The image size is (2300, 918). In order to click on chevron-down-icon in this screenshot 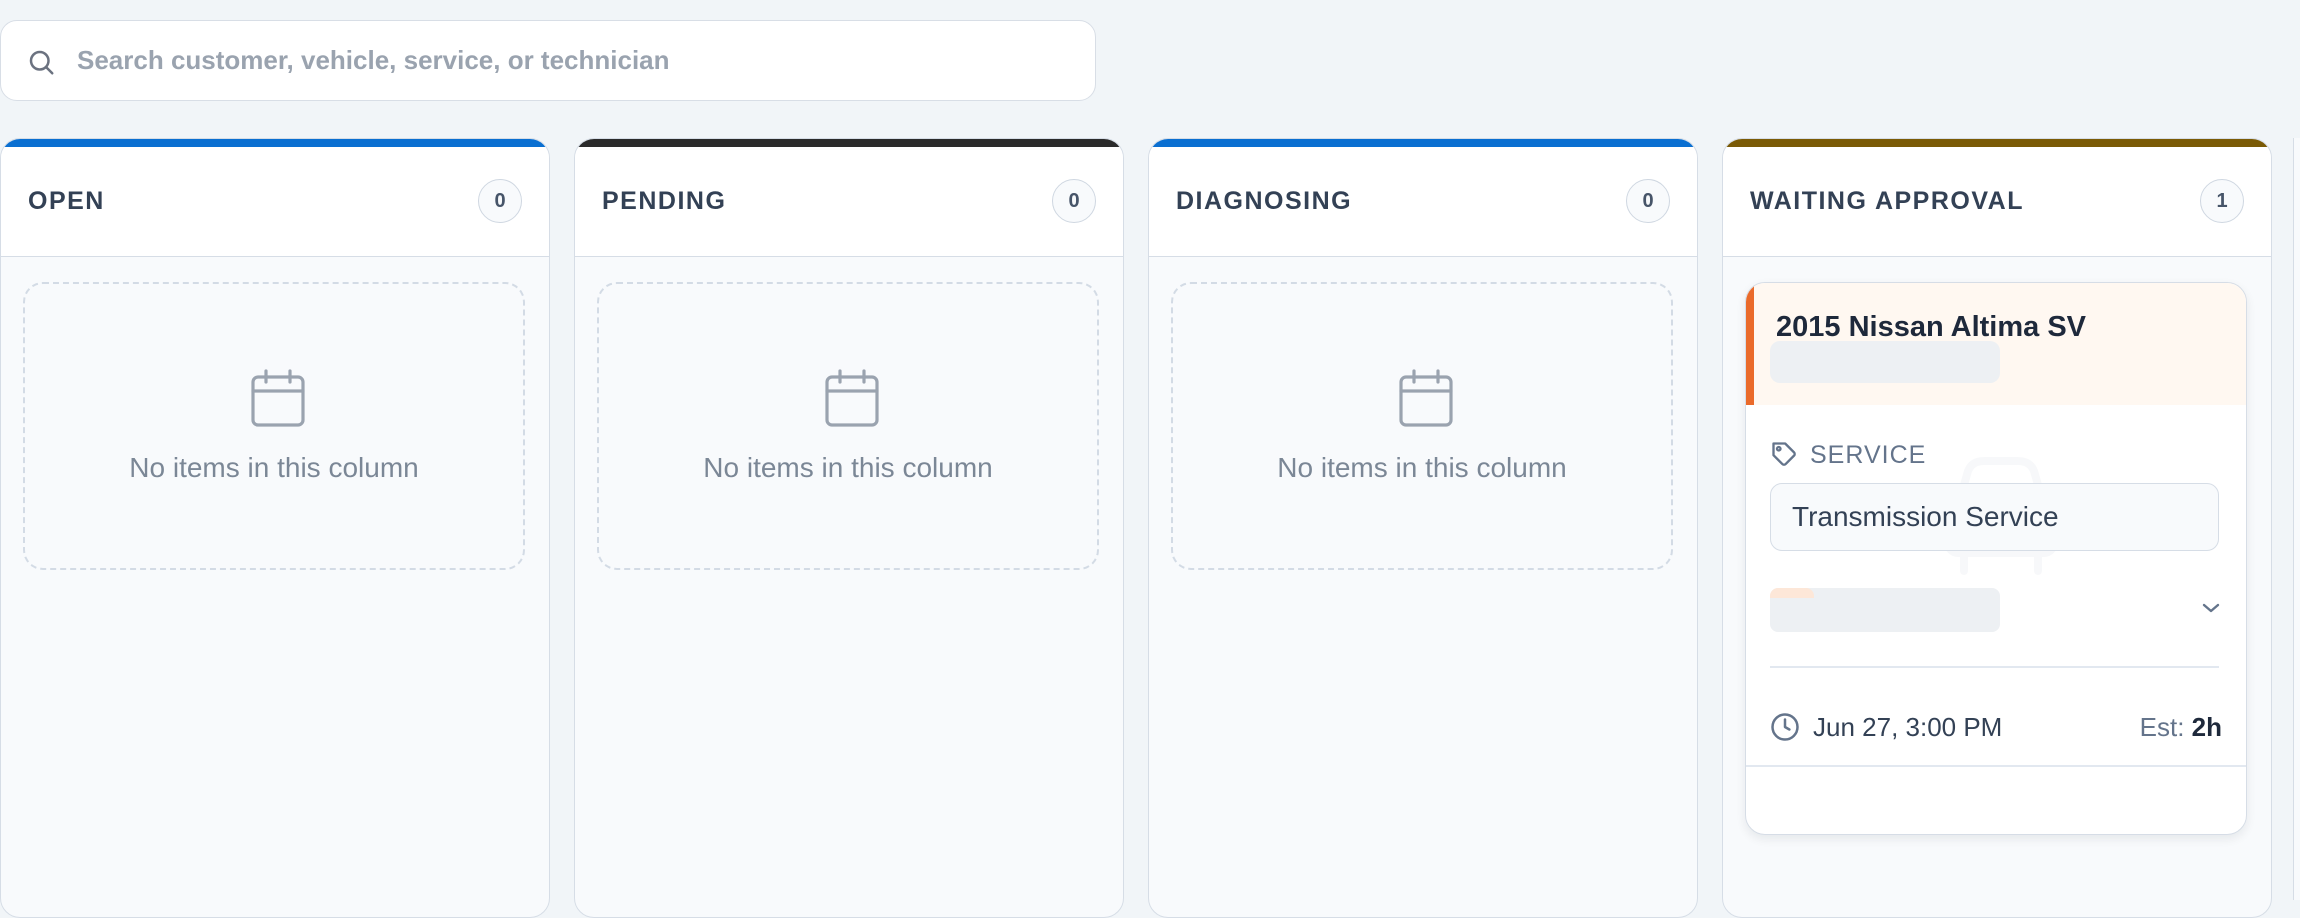, I will do `click(2211, 608)`.